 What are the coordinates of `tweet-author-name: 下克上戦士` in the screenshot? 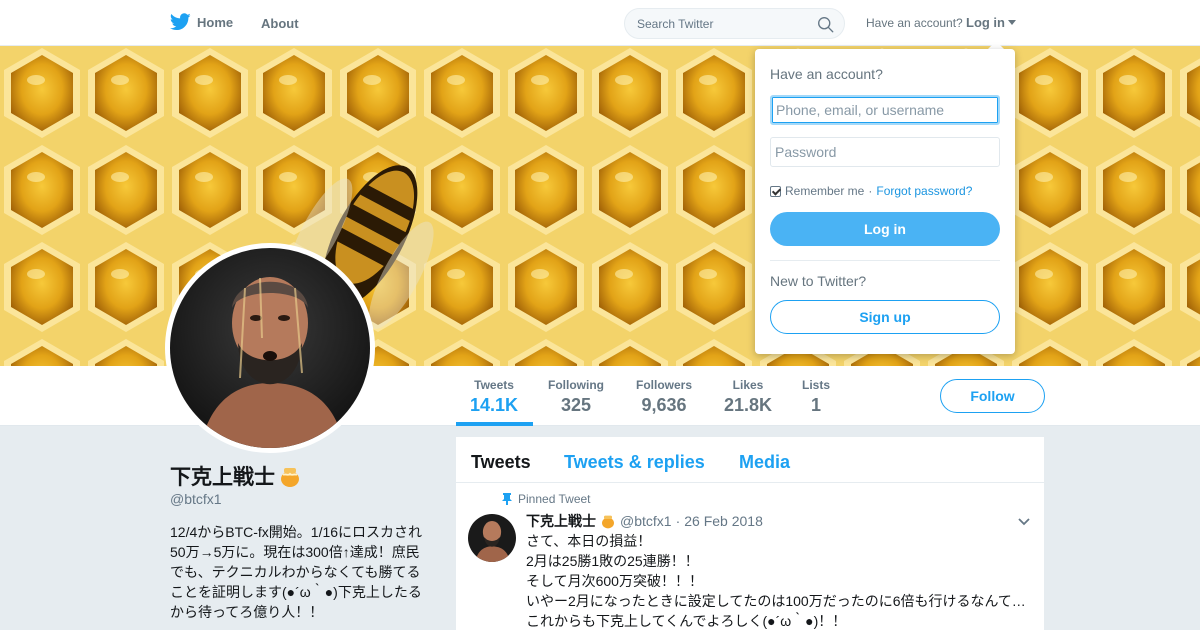 It's located at (561, 521).